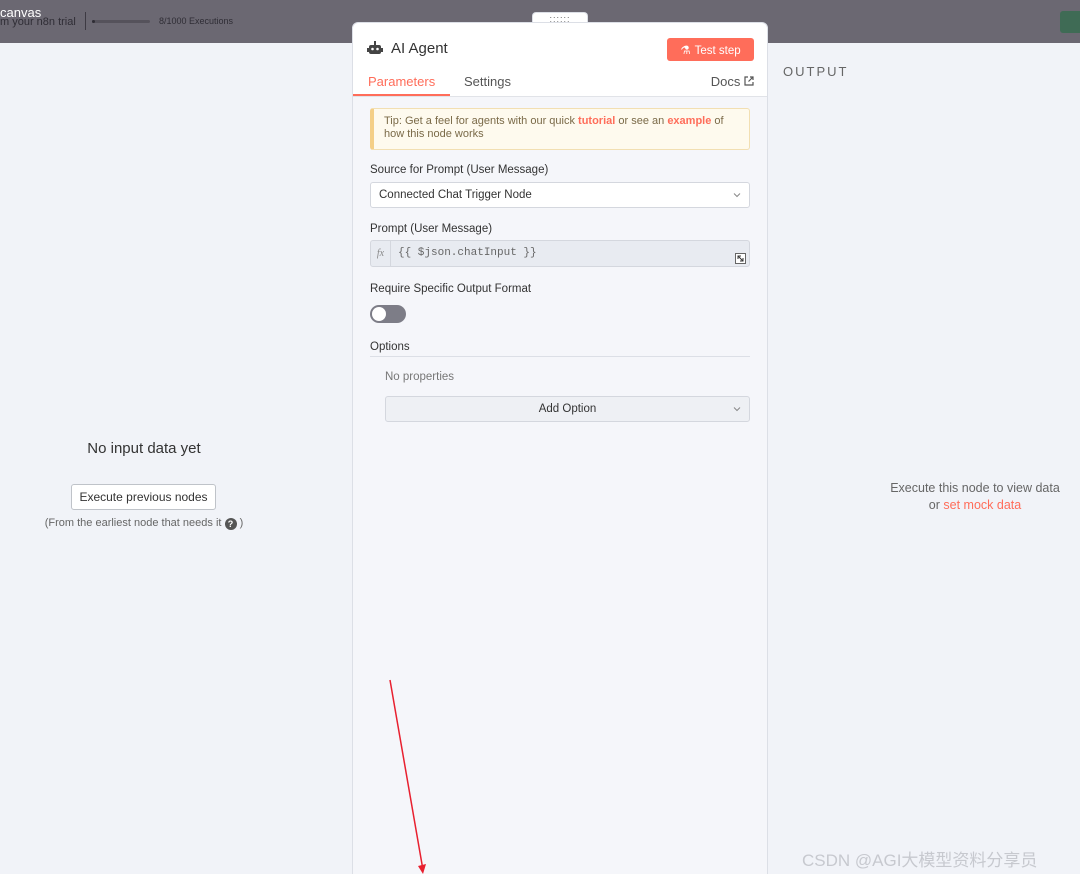 The height and width of the screenshot is (874, 1080). What do you see at coordinates (560, 356) in the screenshot?
I see `options-divider` at bounding box center [560, 356].